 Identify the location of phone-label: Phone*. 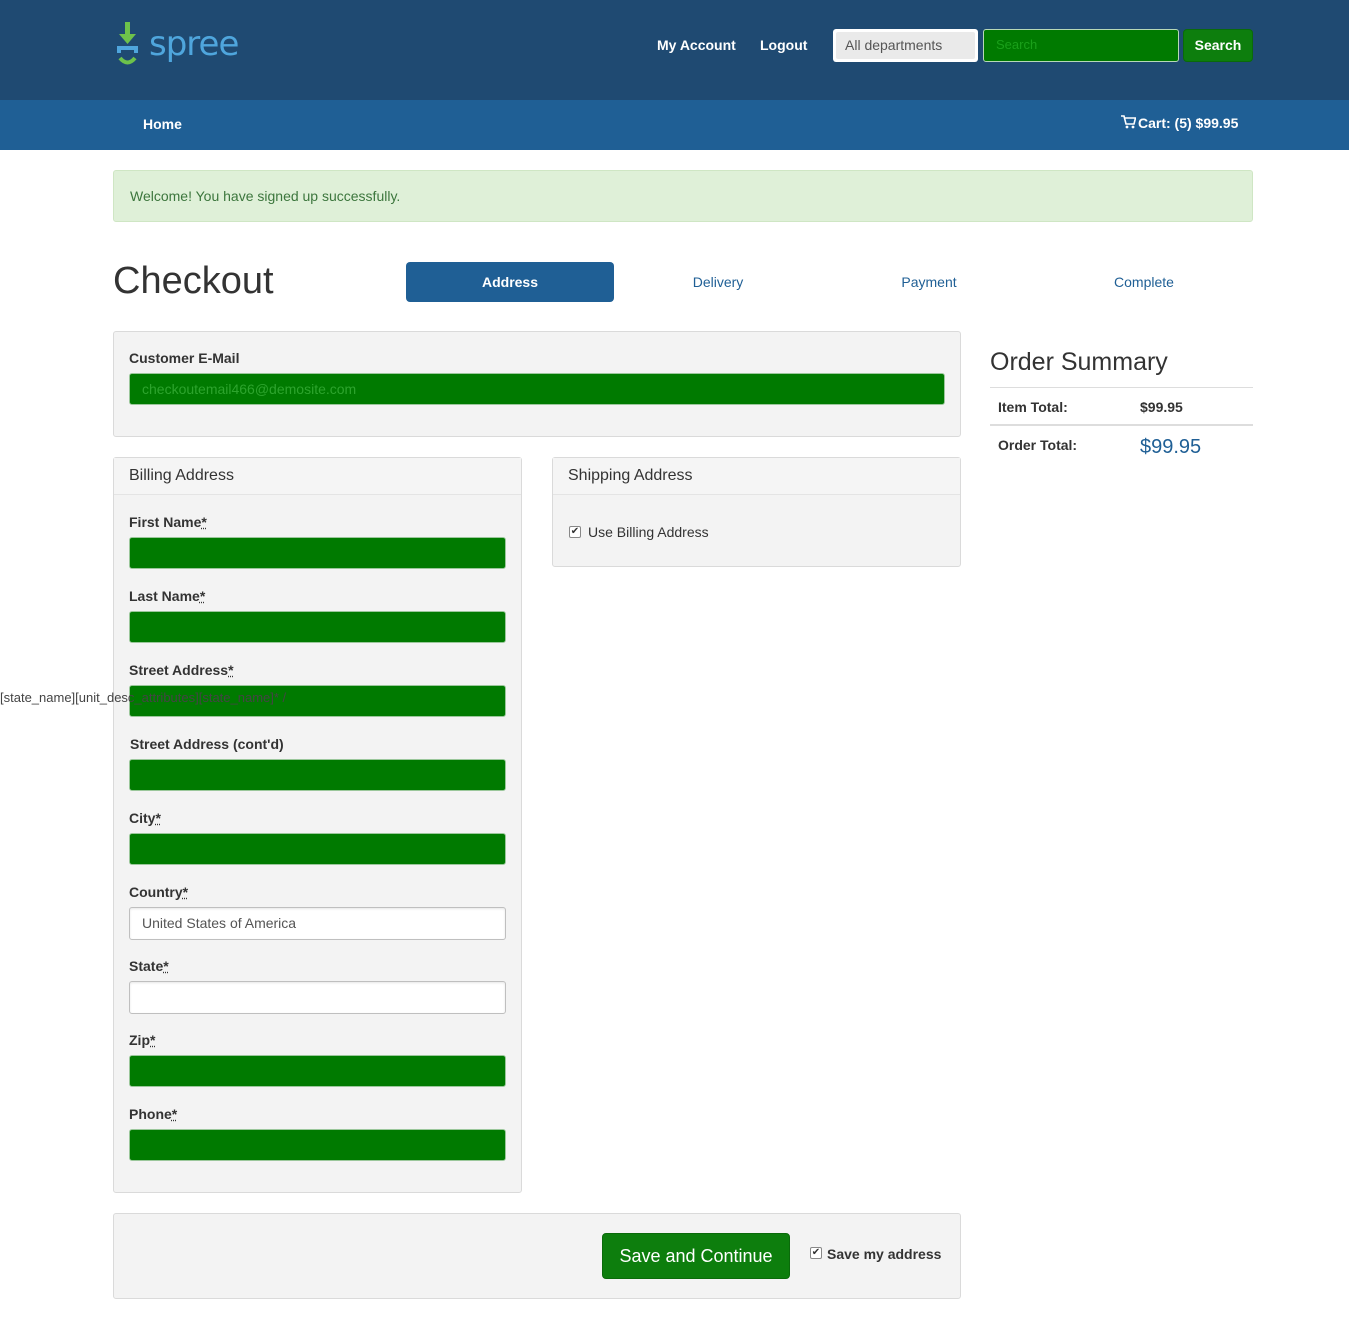
(153, 1114).